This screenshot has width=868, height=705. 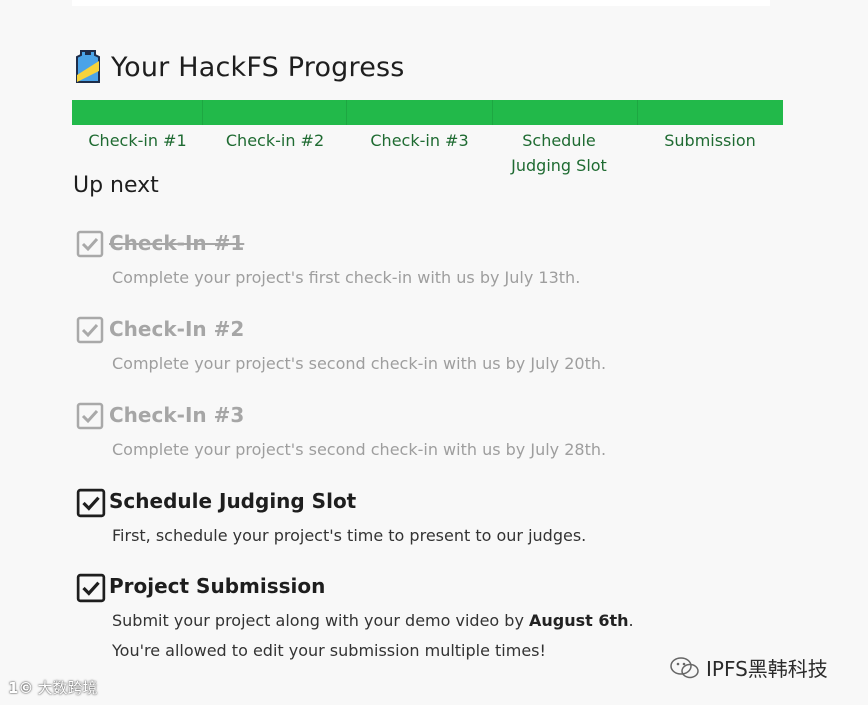 I want to click on watermark-right-text: IPFS黑韩科技, so click(x=767, y=669).